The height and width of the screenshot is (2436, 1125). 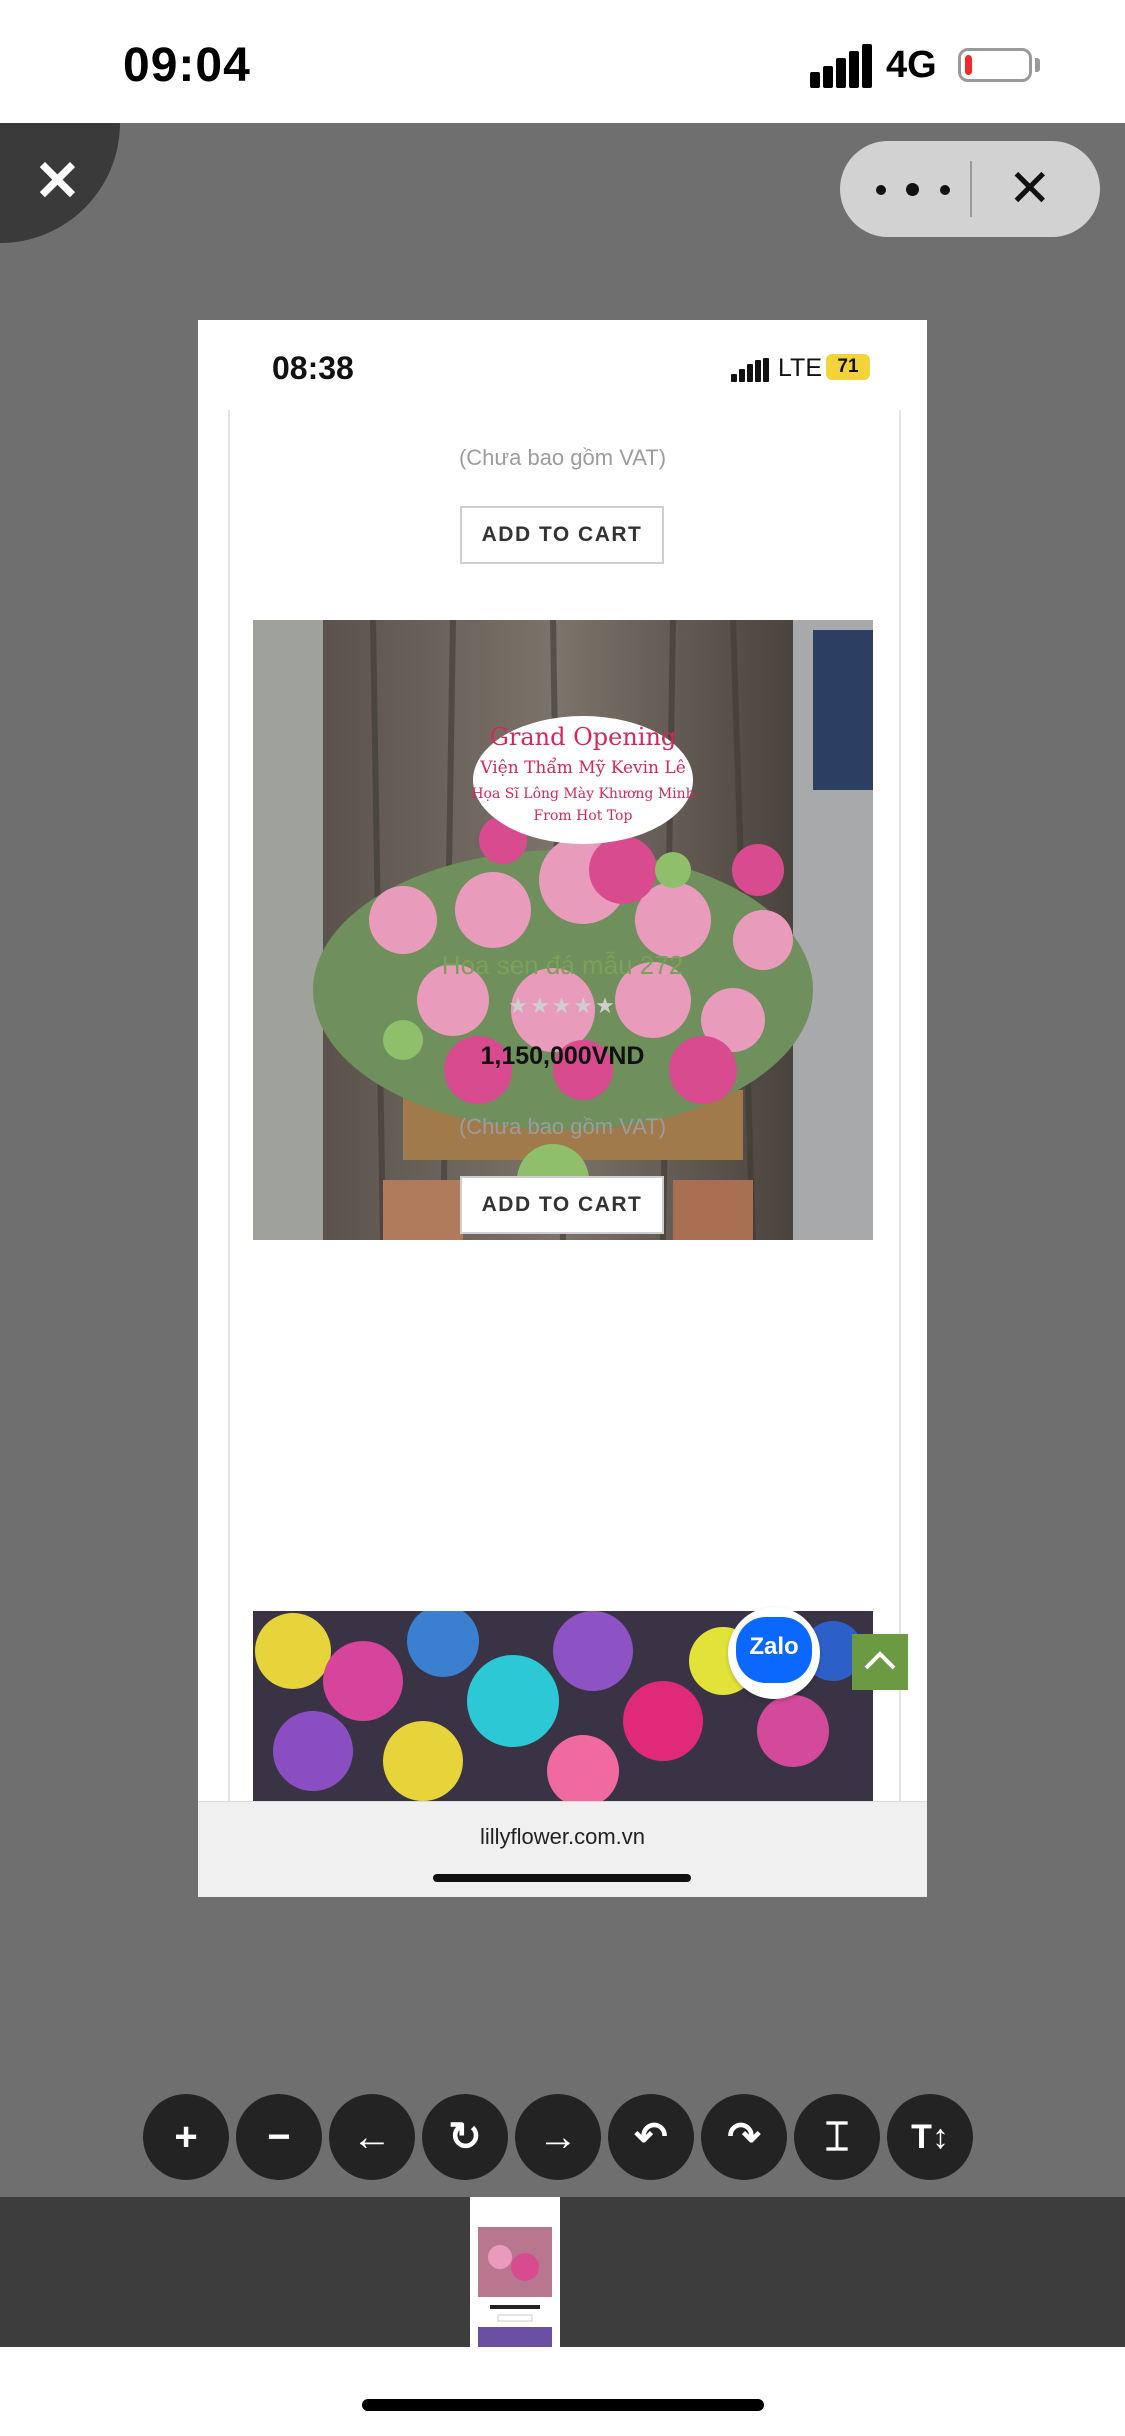 I want to click on chevron-up-icon, so click(x=880, y=1660).